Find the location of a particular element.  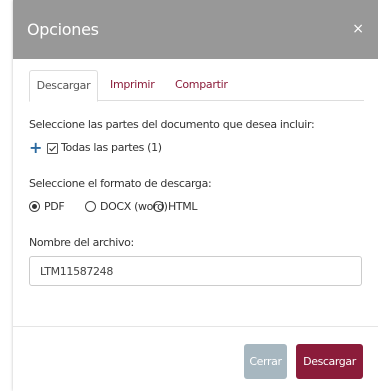

check-icon is located at coordinates (53, 148).